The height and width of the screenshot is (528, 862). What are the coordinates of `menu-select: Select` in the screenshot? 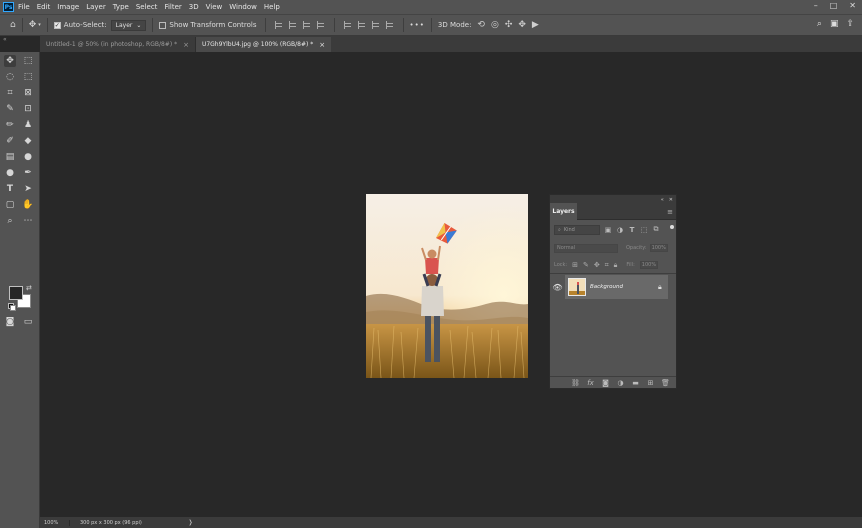 It's located at (147, 7).